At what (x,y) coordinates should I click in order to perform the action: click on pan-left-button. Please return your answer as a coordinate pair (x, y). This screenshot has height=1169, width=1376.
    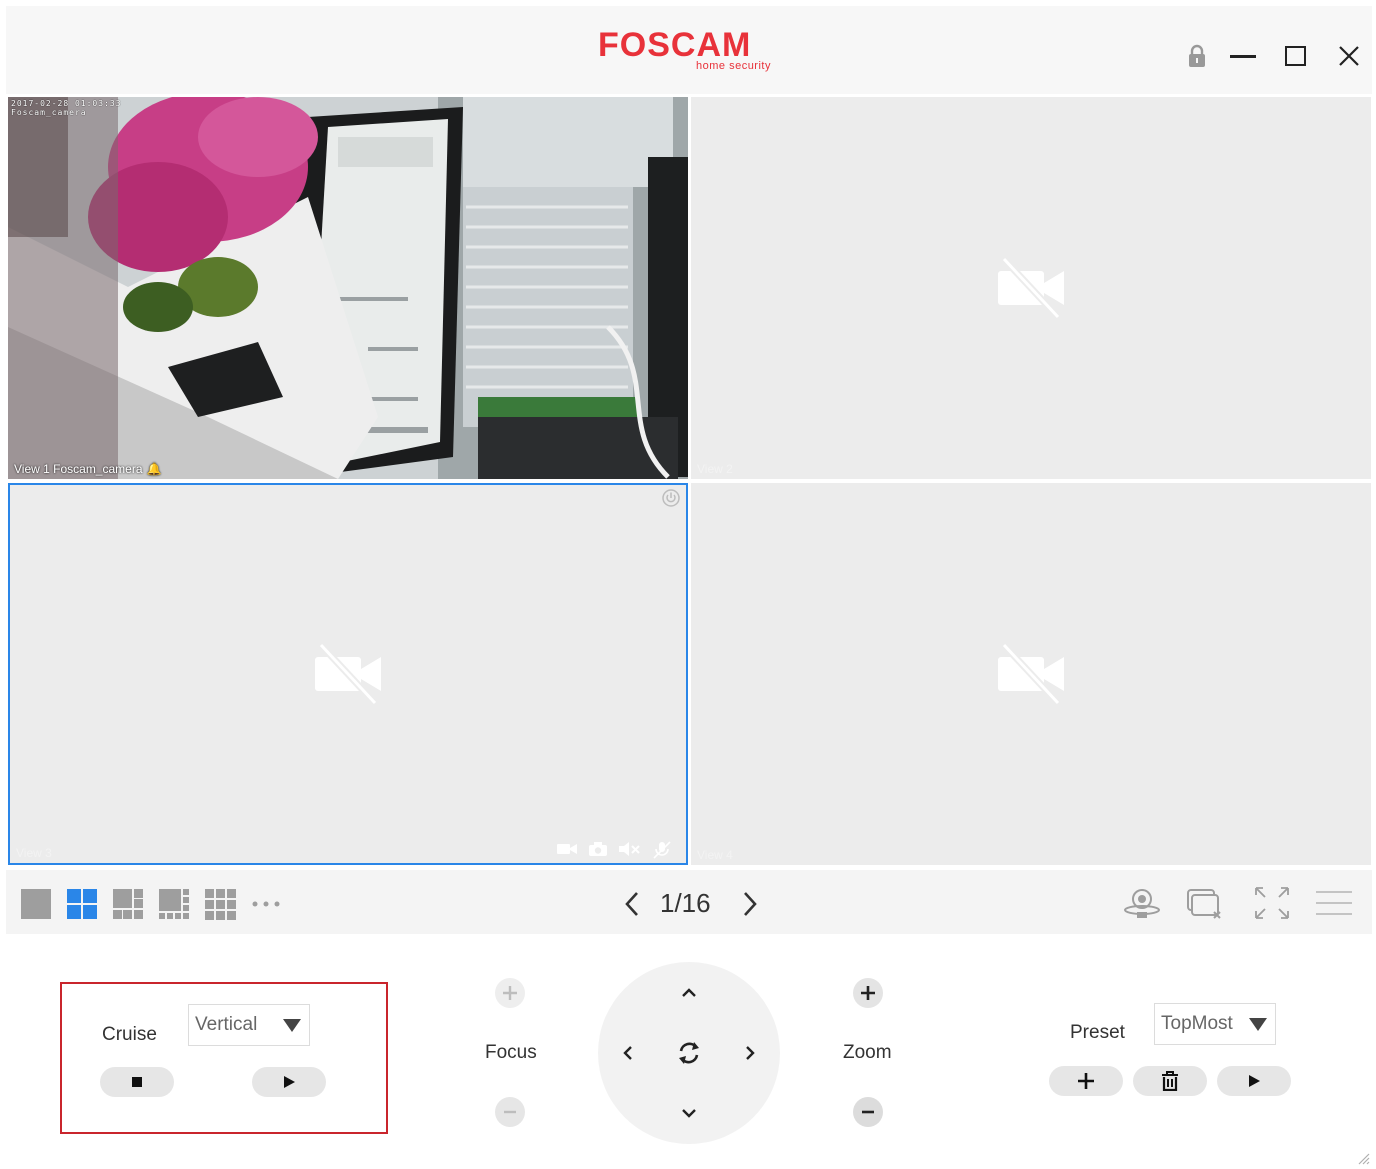
    Looking at the image, I should click on (628, 1053).